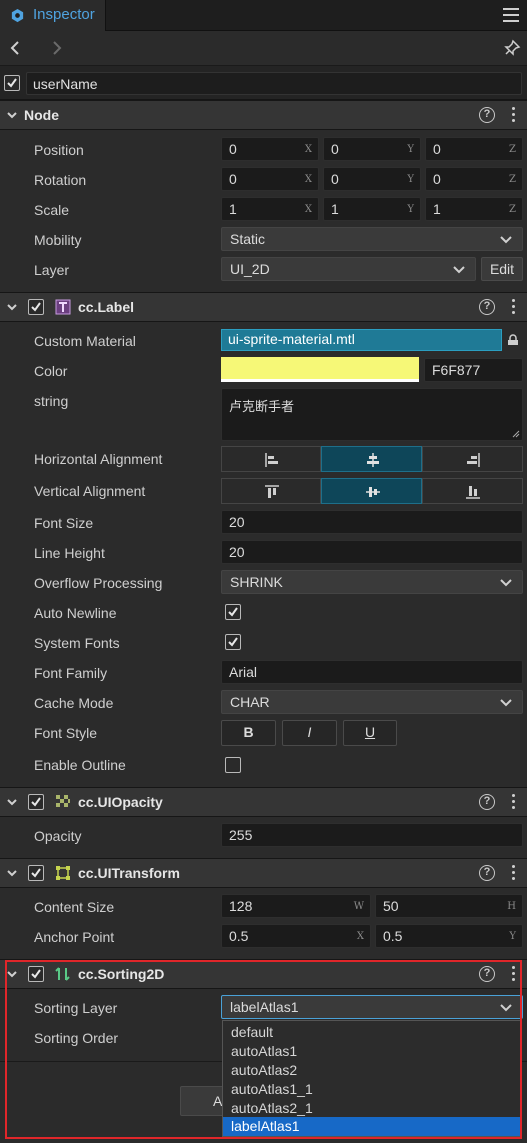 The width and height of the screenshot is (527, 1143). I want to click on rotation-x-input: 0X, so click(270, 179).